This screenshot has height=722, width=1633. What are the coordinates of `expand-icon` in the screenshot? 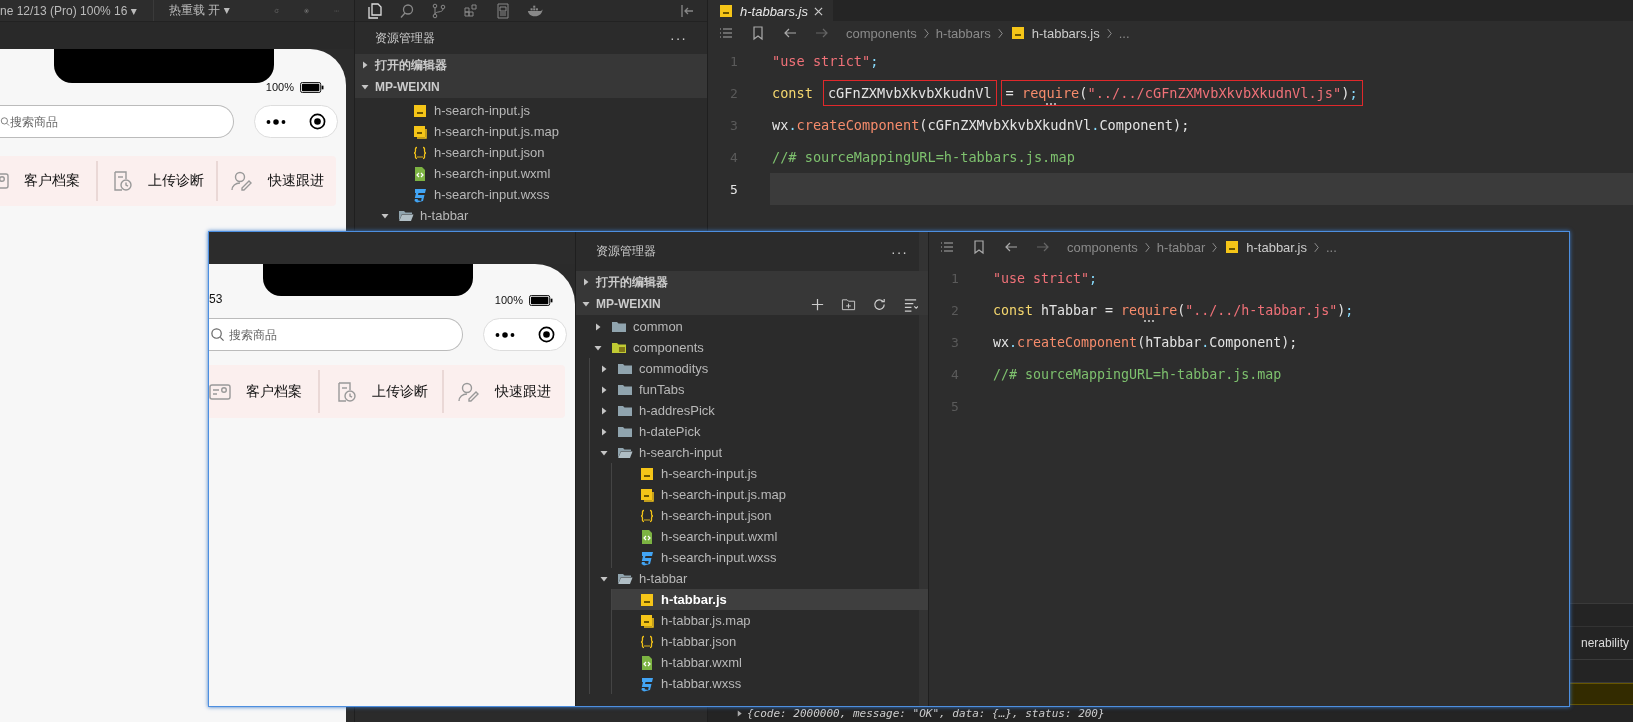 It's located at (739, 713).